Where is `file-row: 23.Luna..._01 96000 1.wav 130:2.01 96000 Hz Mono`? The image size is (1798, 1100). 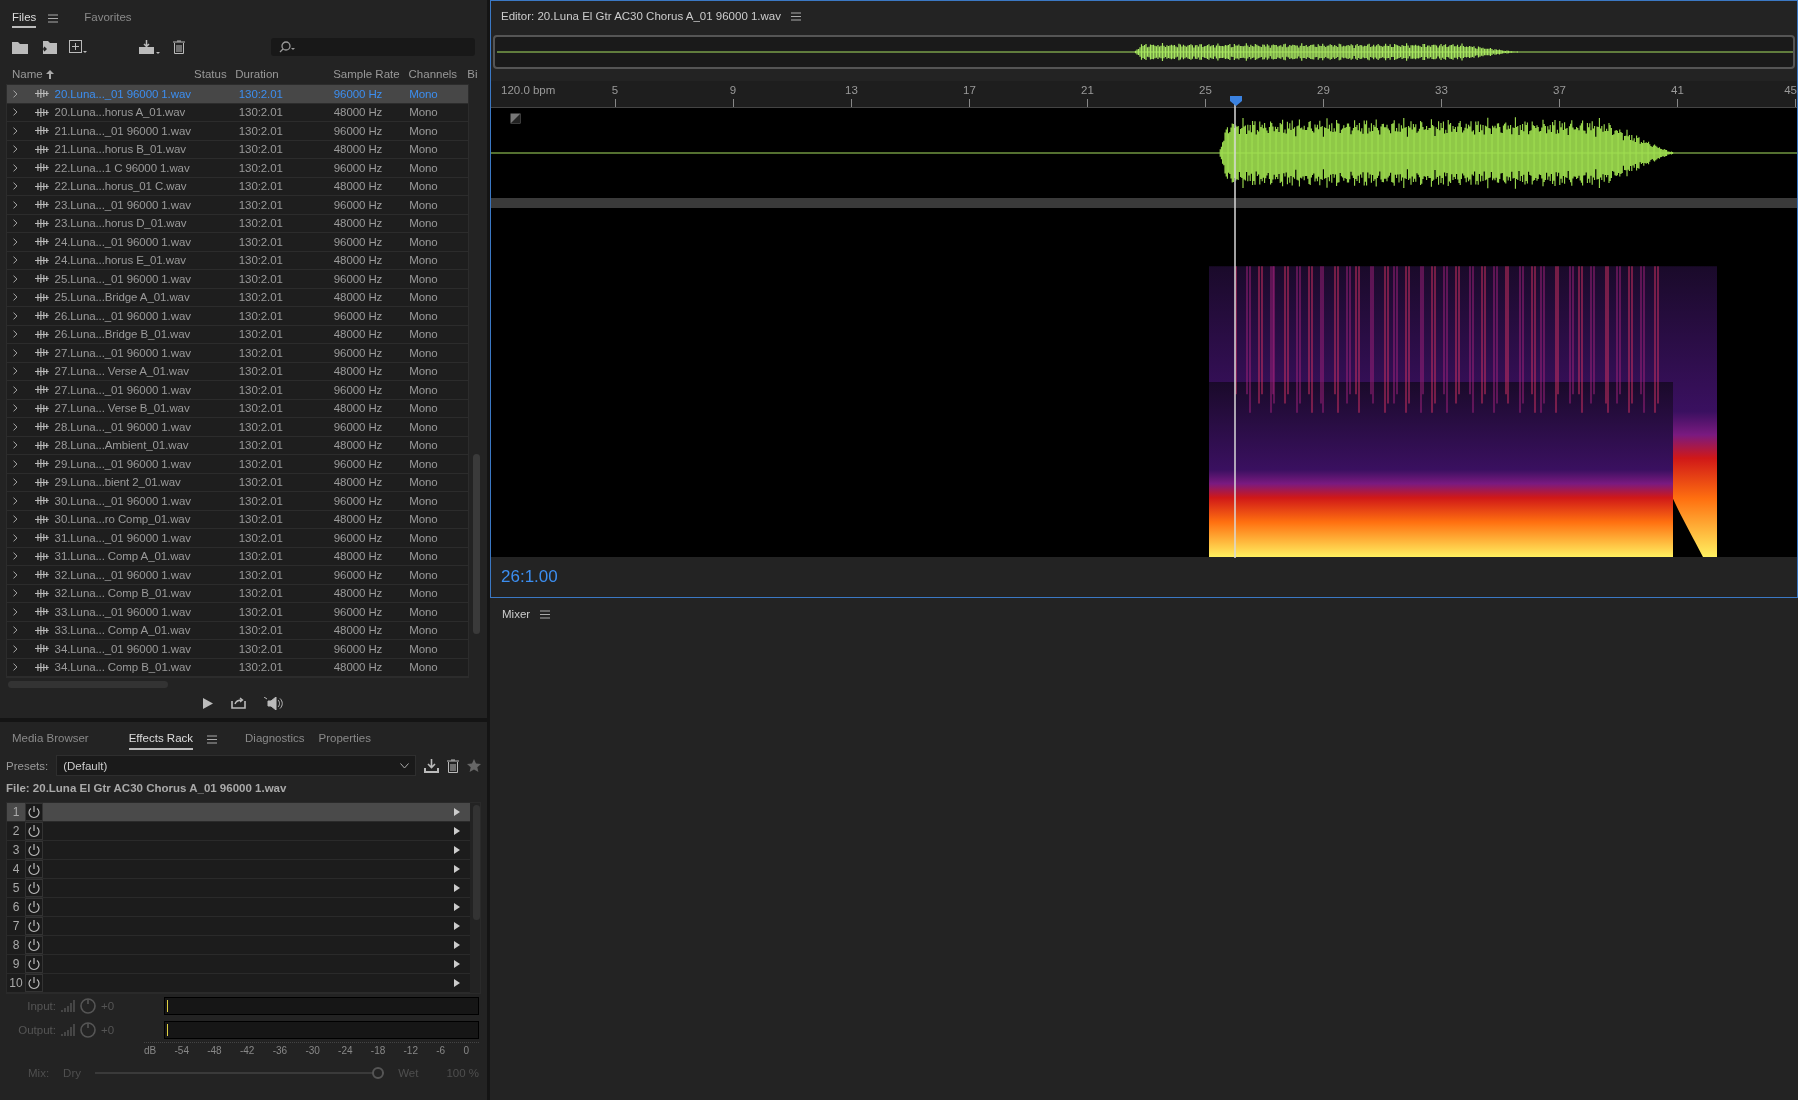 file-row: 23.Luna..._01 96000 1.wav 130:2.01 96000 Hz Mono is located at coordinates (237, 205).